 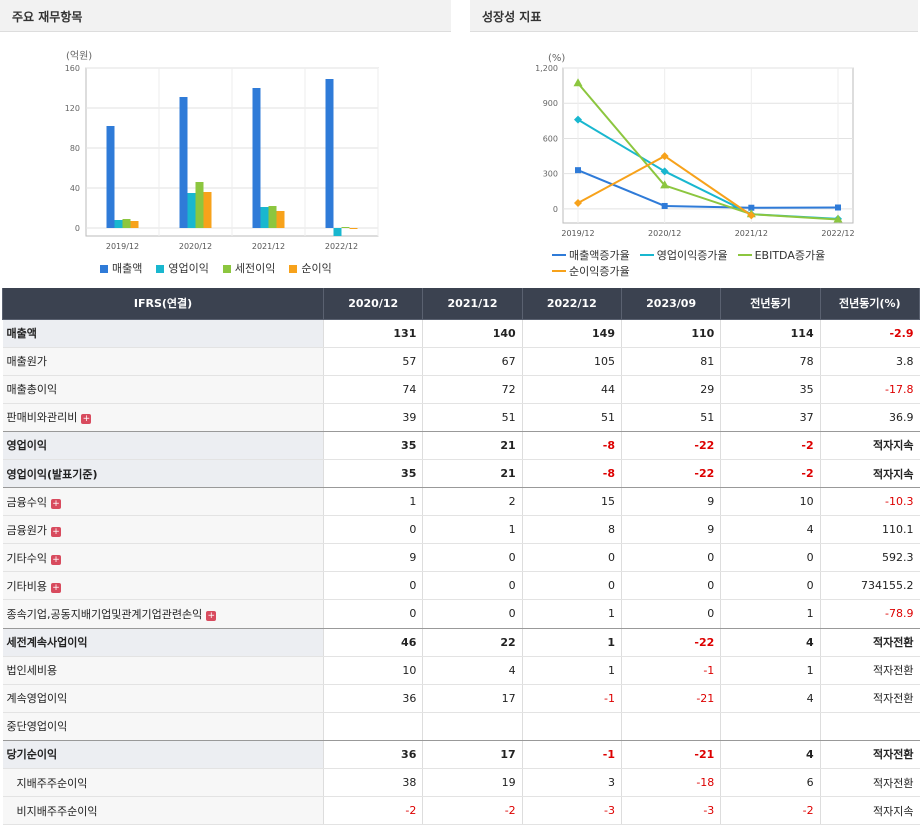 What do you see at coordinates (670, 502) in the screenshot?
I see `table-cell: 9` at bounding box center [670, 502].